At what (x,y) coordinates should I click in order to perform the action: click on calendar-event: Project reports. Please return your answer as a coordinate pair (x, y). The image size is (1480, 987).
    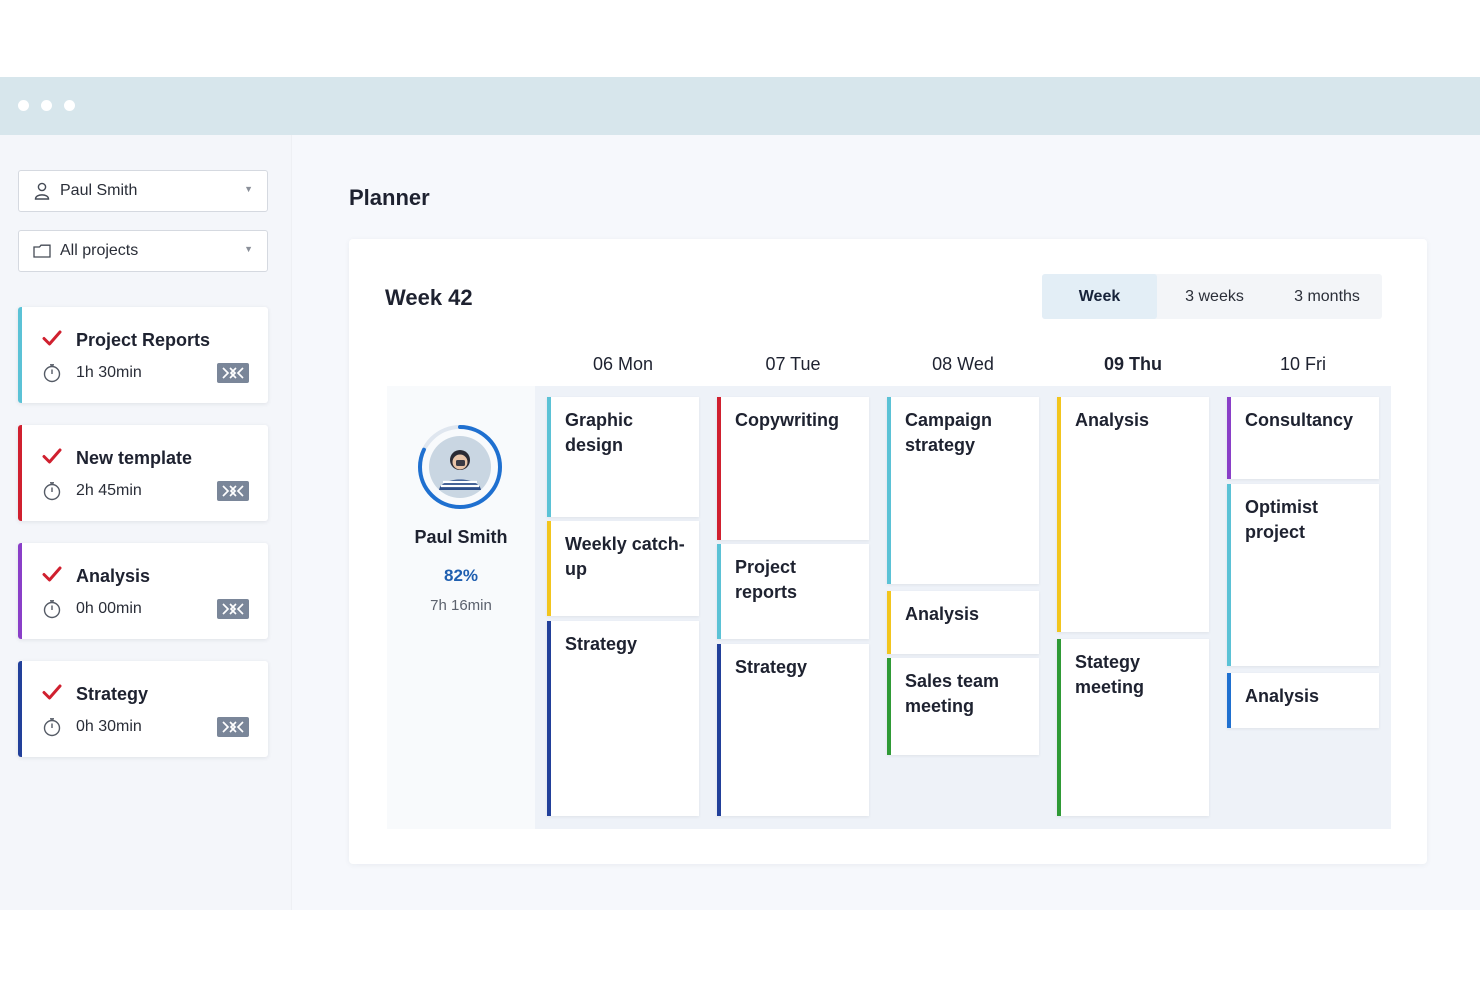
    Looking at the image, I should click on (793, 591).